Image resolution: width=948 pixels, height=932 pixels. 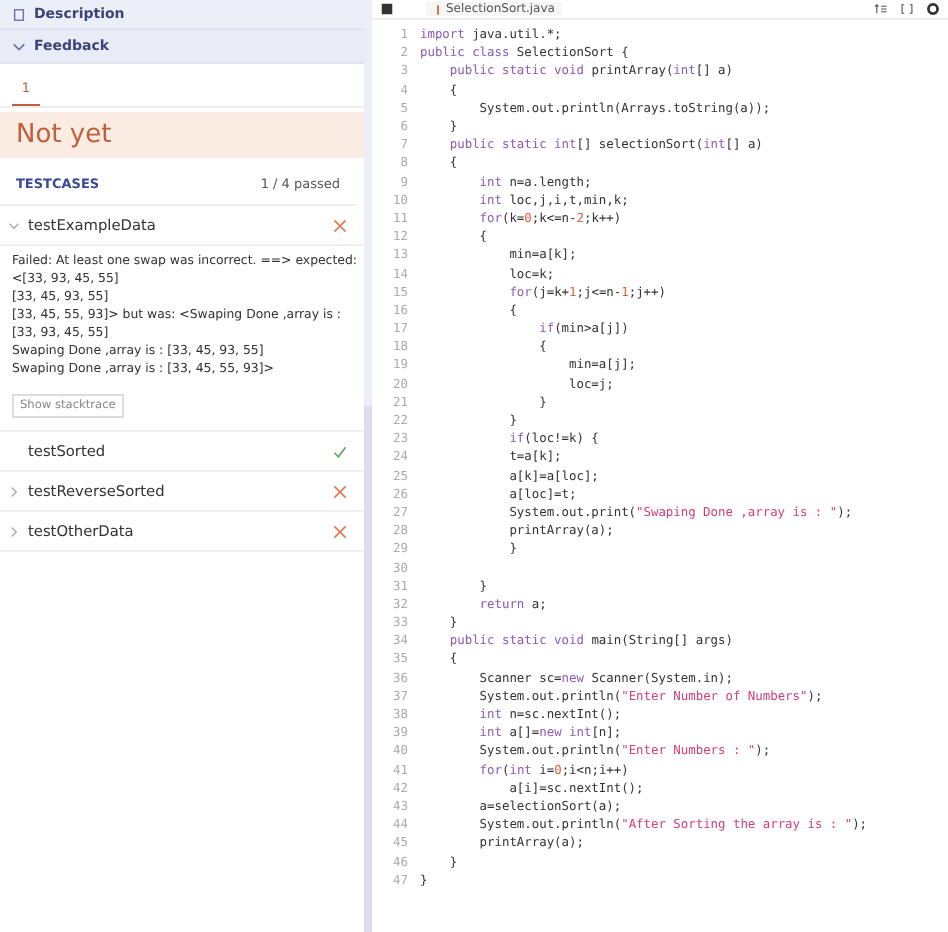 I want to click on brackets-icon, so click(x=907, y=9).